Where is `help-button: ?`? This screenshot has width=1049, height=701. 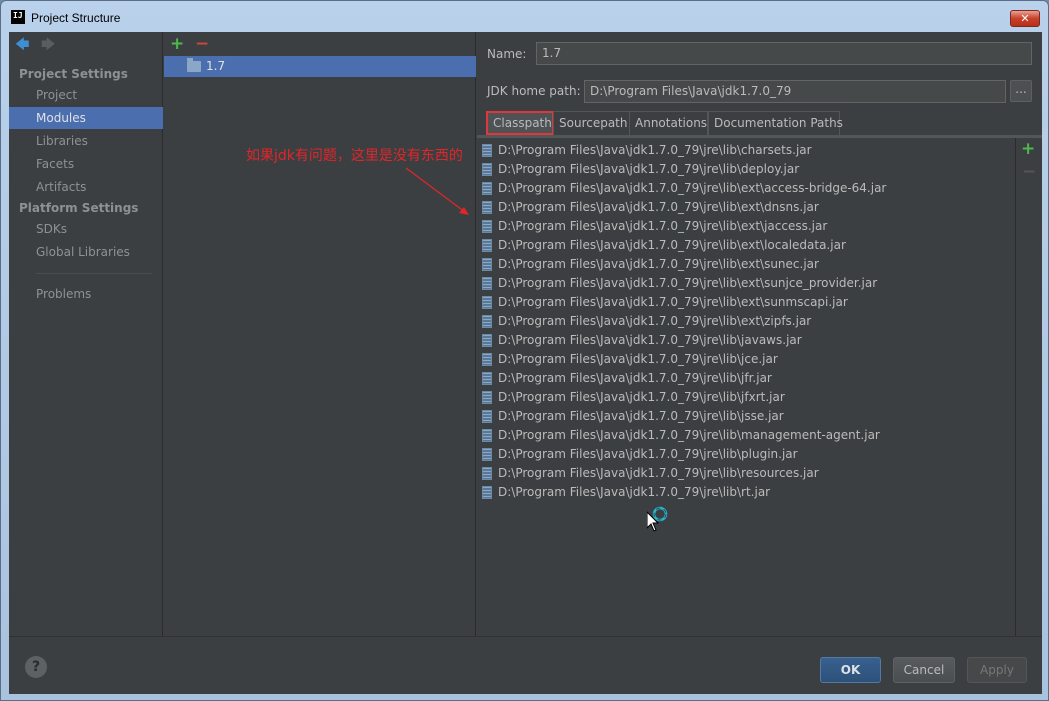
help-button: ? is located at coordinates (36, 667).